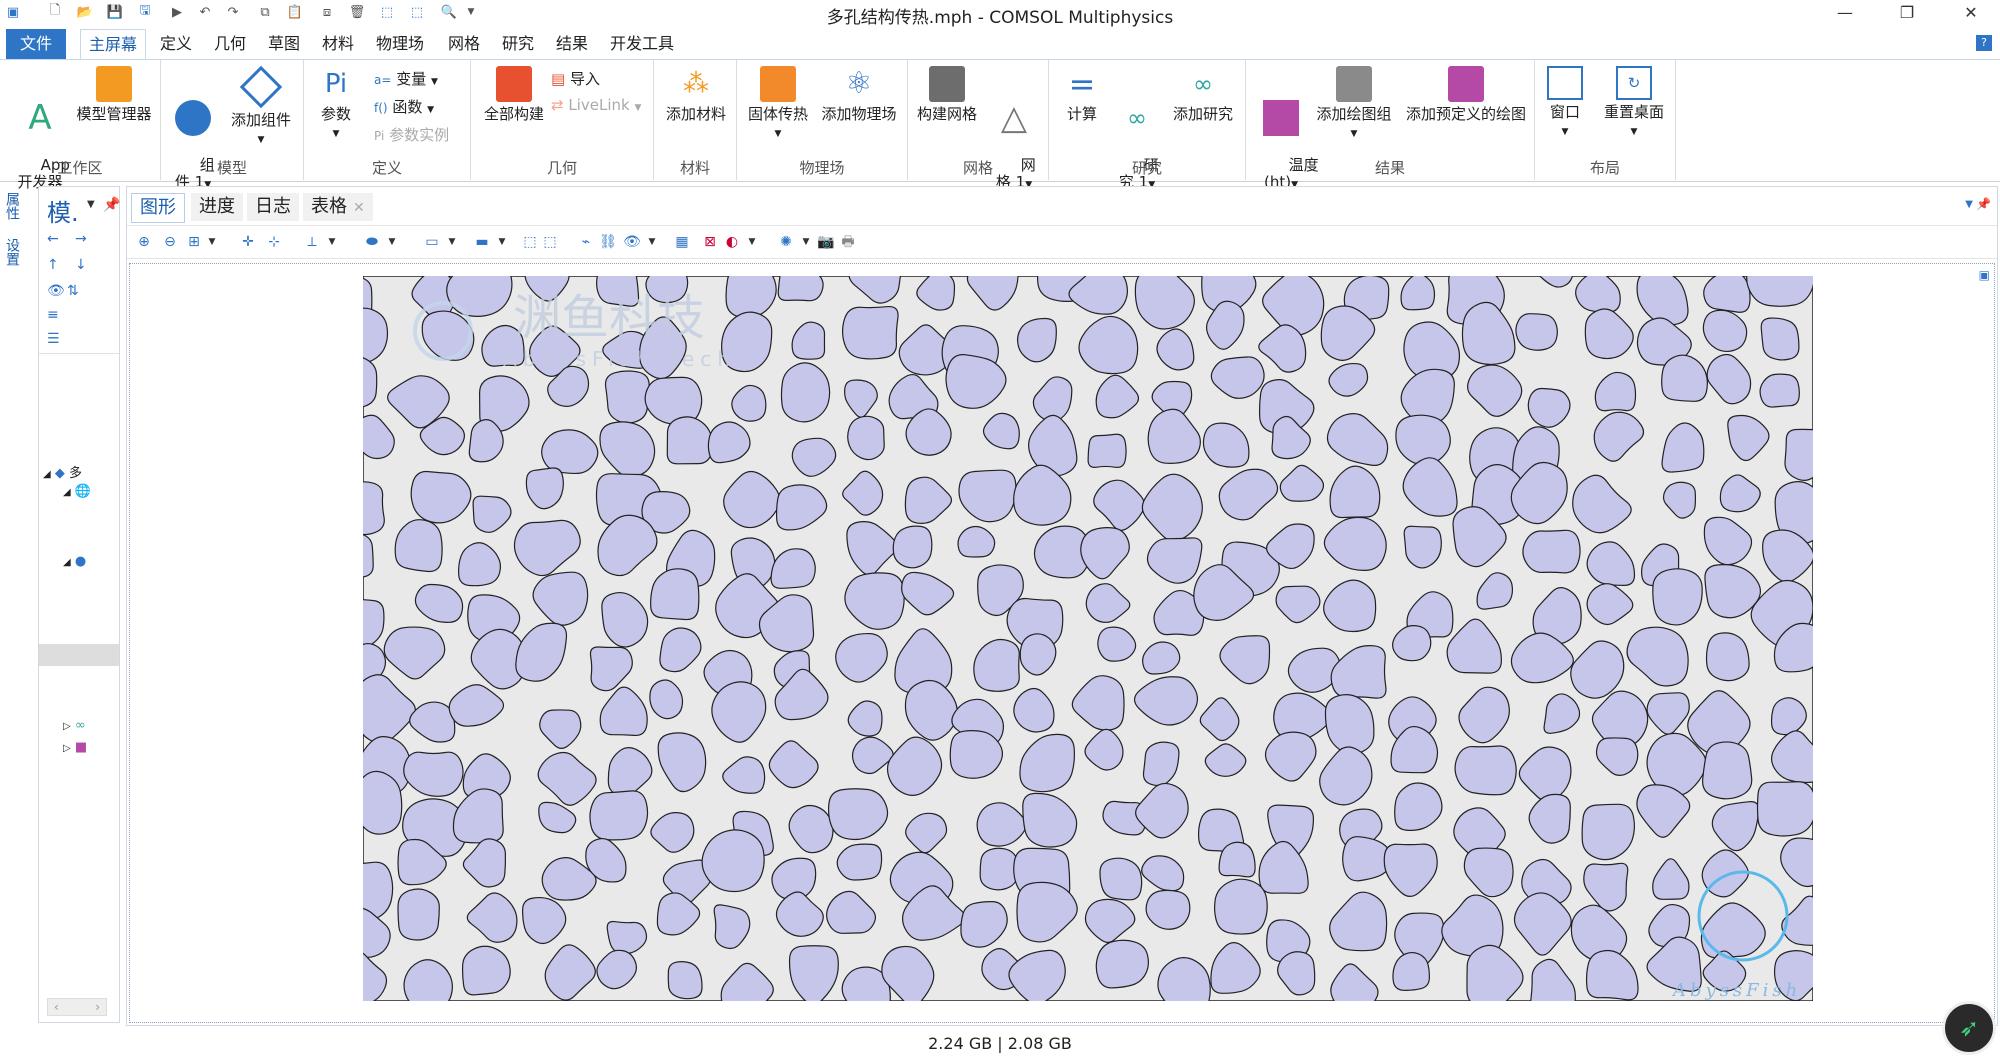 The width and height of the screenshot is (2000, 1057). Describe the element at coordinates (778, 104) in the screenshot. I see `solid-heat-button: 固体传热 ▼` at that location.